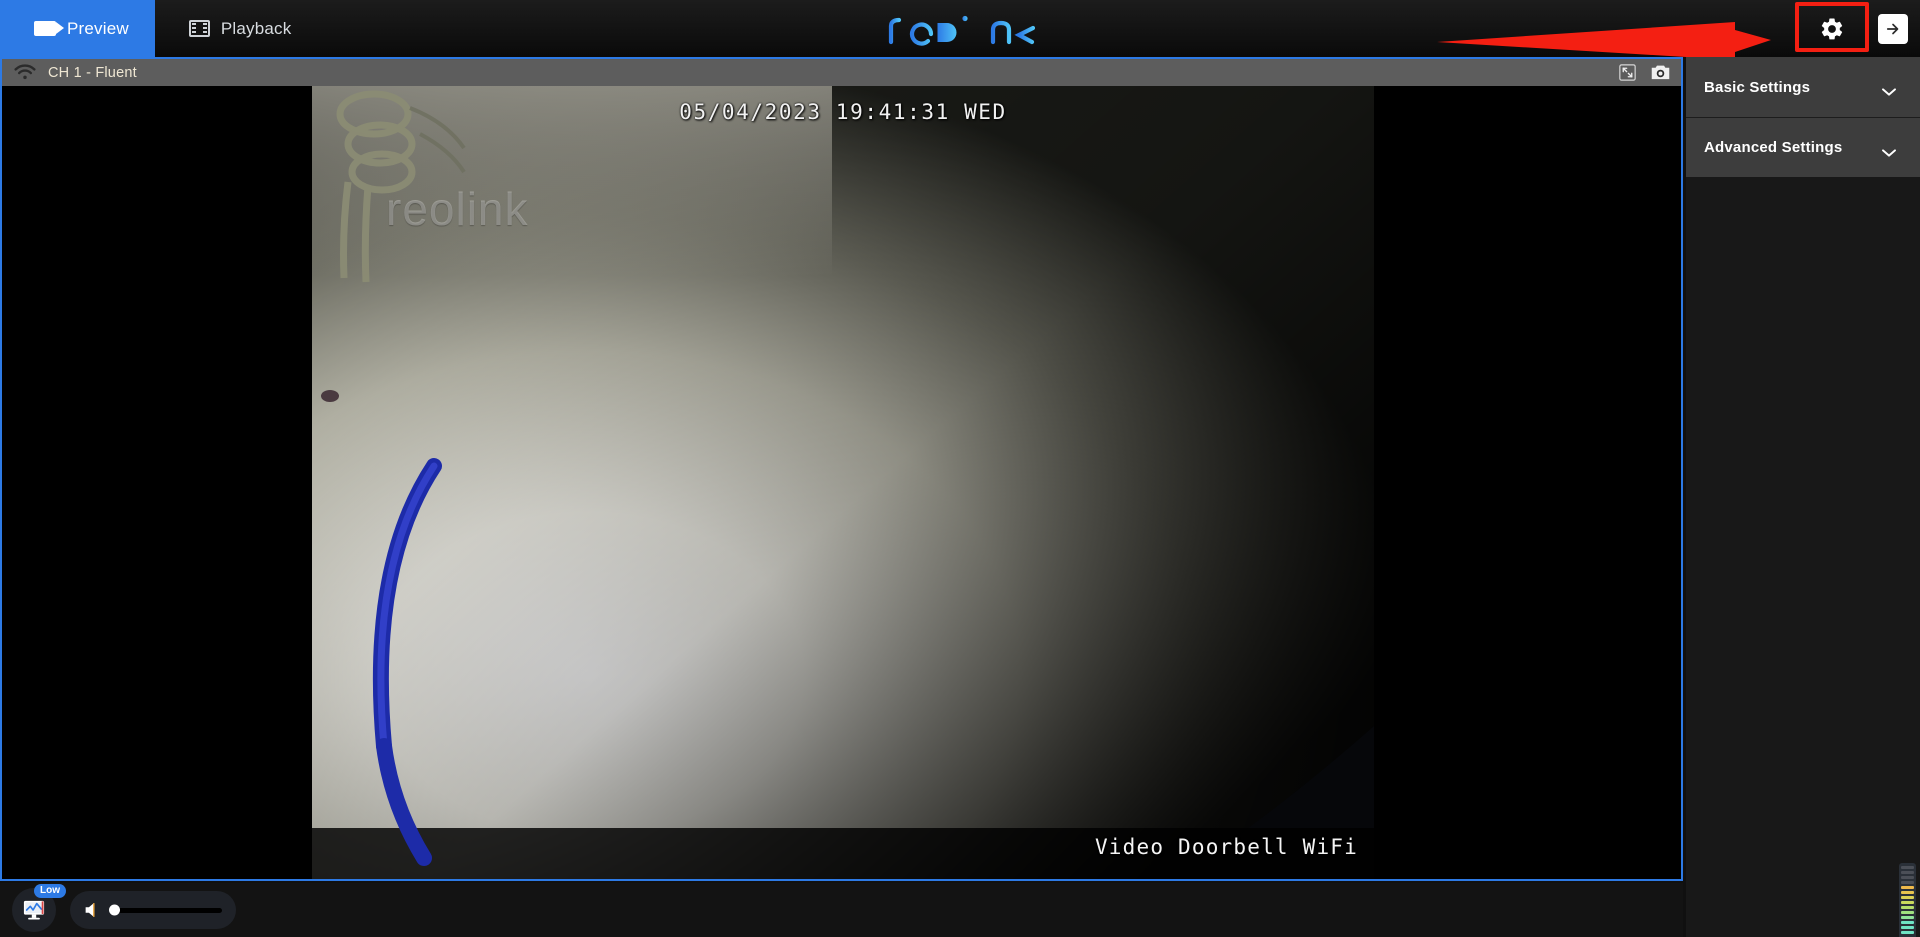  What do you see at coordinates (843, 112) in the screenshot?
I see `video-timestamp: 05/04/2023 19:41:31 WED` at bounding box center [843, 112].